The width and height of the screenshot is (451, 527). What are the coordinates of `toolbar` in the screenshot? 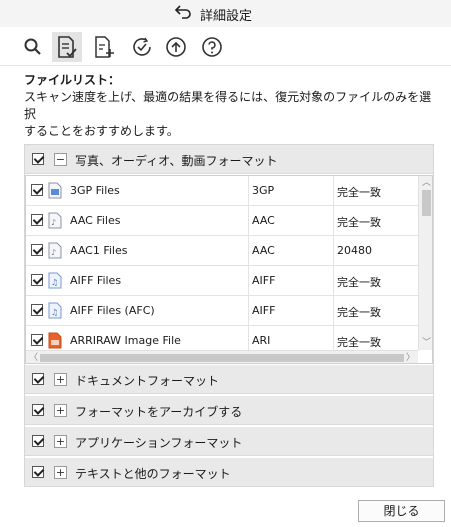 It's located at (225, 46).